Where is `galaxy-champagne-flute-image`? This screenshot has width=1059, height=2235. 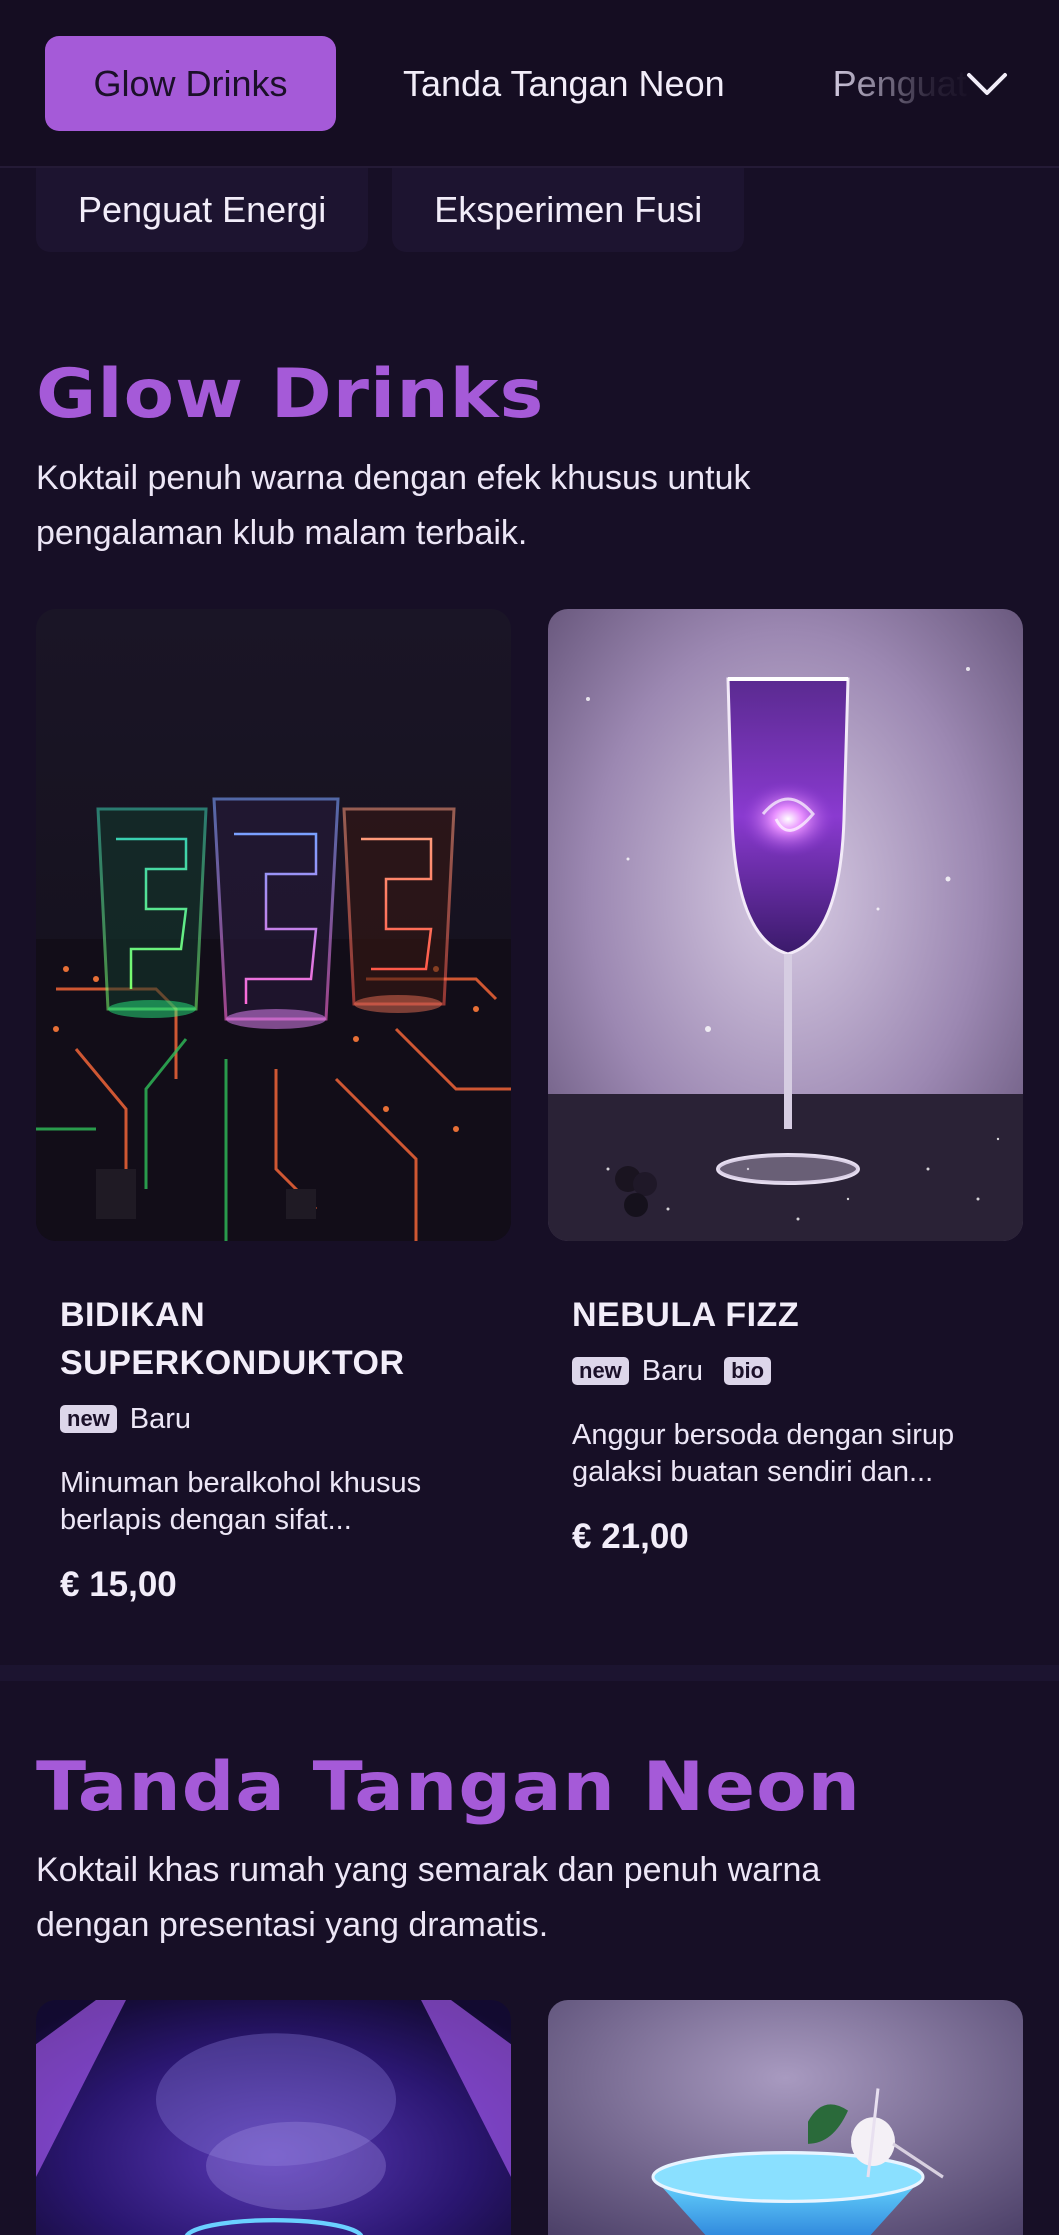
galaxy-champagne-flute-image is located at coordinates (785, 925).